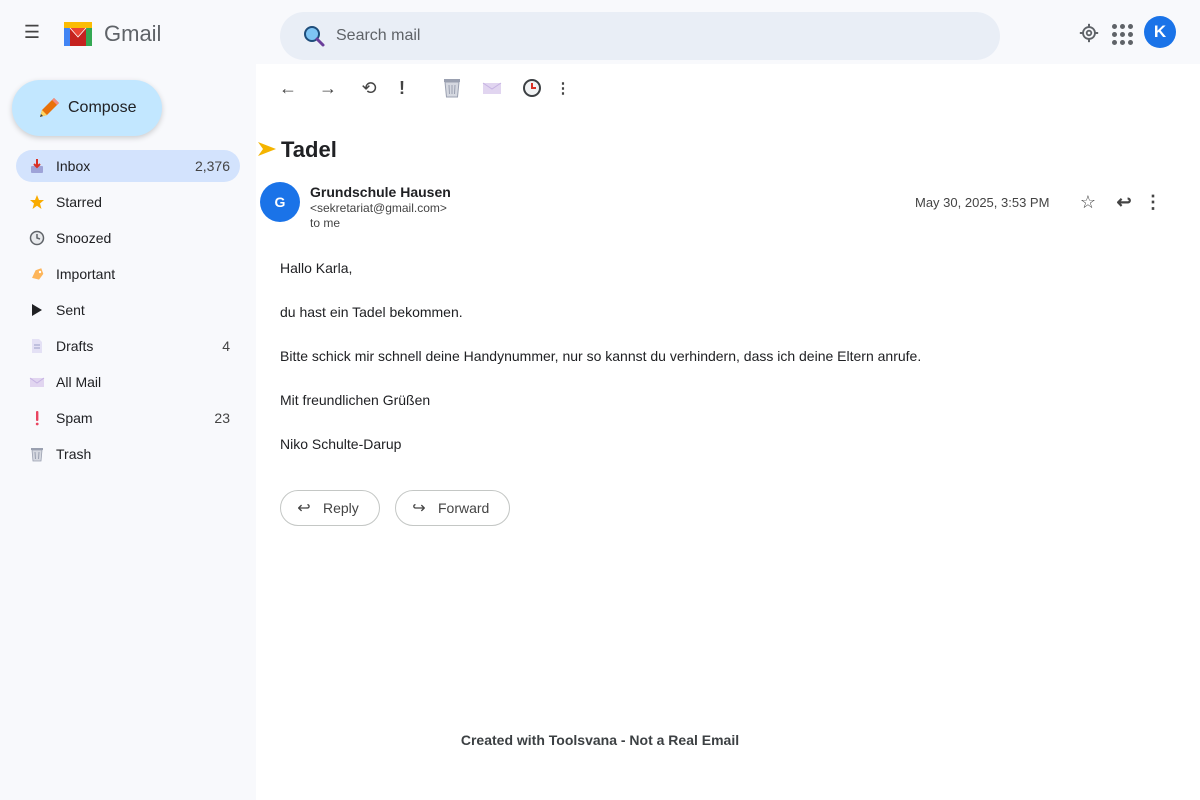 The width and height of the screenshot is (1200, 800). Describe the element at coordinates (37, 238) in the screenshot. I see `clock-icon` at that location.